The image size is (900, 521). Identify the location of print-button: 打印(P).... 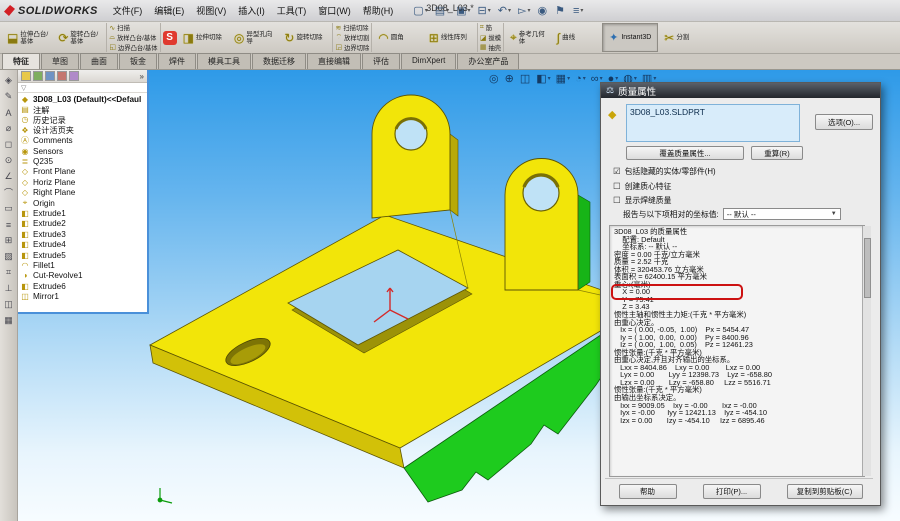
(731, 491).